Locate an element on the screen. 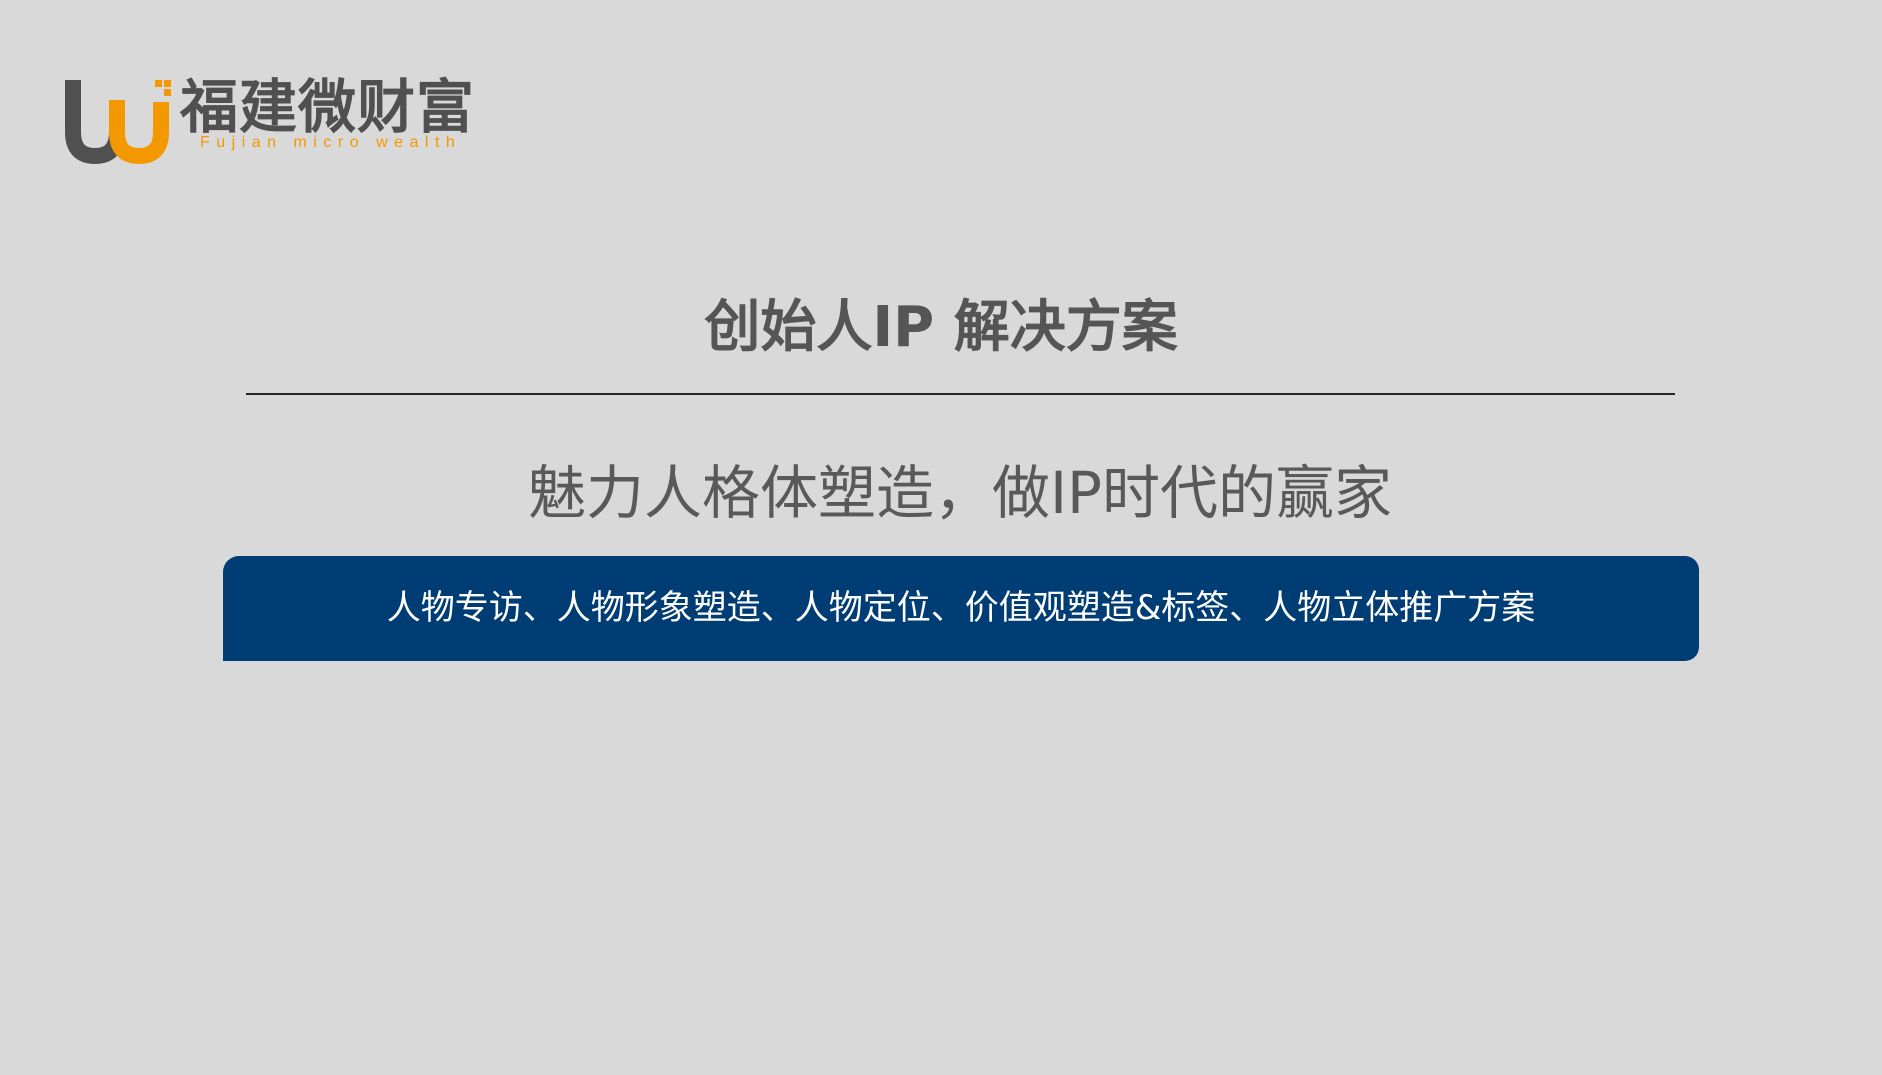 Image resolution: width=1882 pixels, height=1075 pixels. banner-text: 人物专访、人物形象塑造、人物定位、价值观塑造&标签、人物立体推广方案 is located at coordinates (961, 608).